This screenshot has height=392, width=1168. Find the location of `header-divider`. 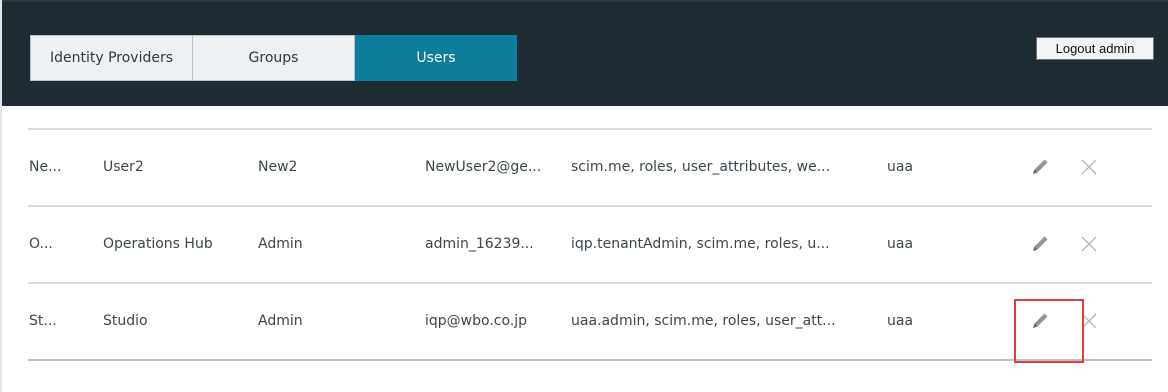

header-divider is located at coordinates (585, 1).